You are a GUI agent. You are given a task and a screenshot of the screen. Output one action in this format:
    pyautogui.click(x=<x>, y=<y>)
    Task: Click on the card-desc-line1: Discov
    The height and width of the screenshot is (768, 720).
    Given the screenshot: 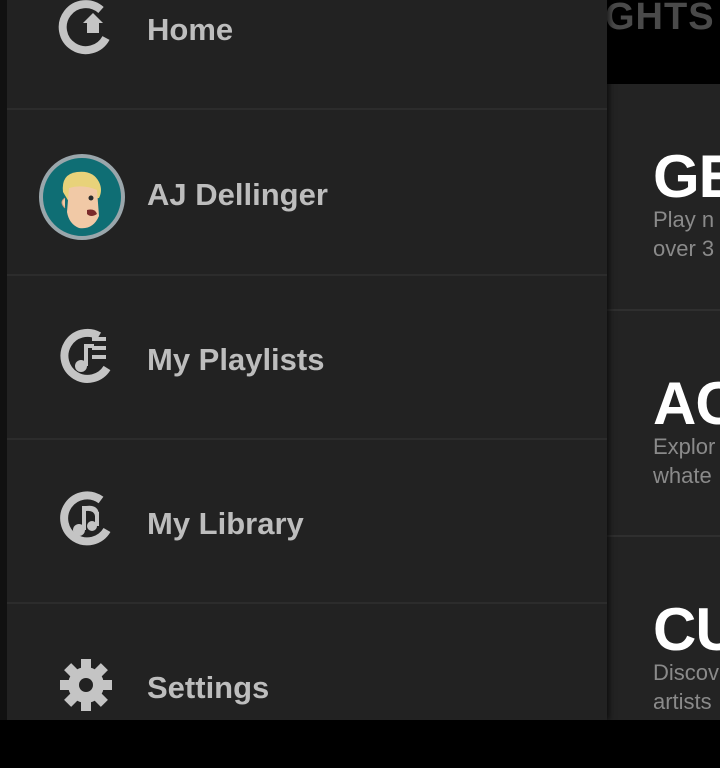 What is the action you would take?
    pyautogui.click(x=686, y=672)
    